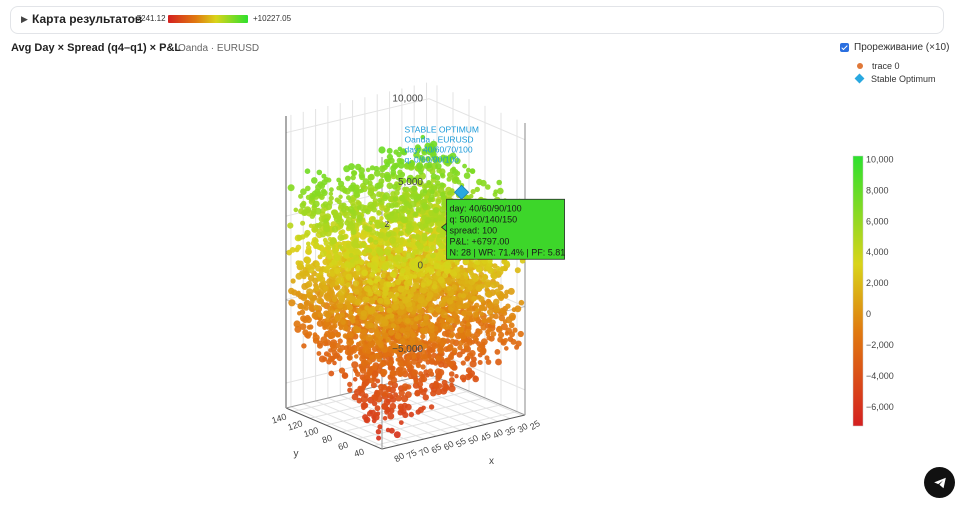 The height and width of the screenshot is (513, 960). What do you see at coordinates (294, 425) in the screenshot?
I see `y-tick-label: 120` at bounding box center [294, 425].